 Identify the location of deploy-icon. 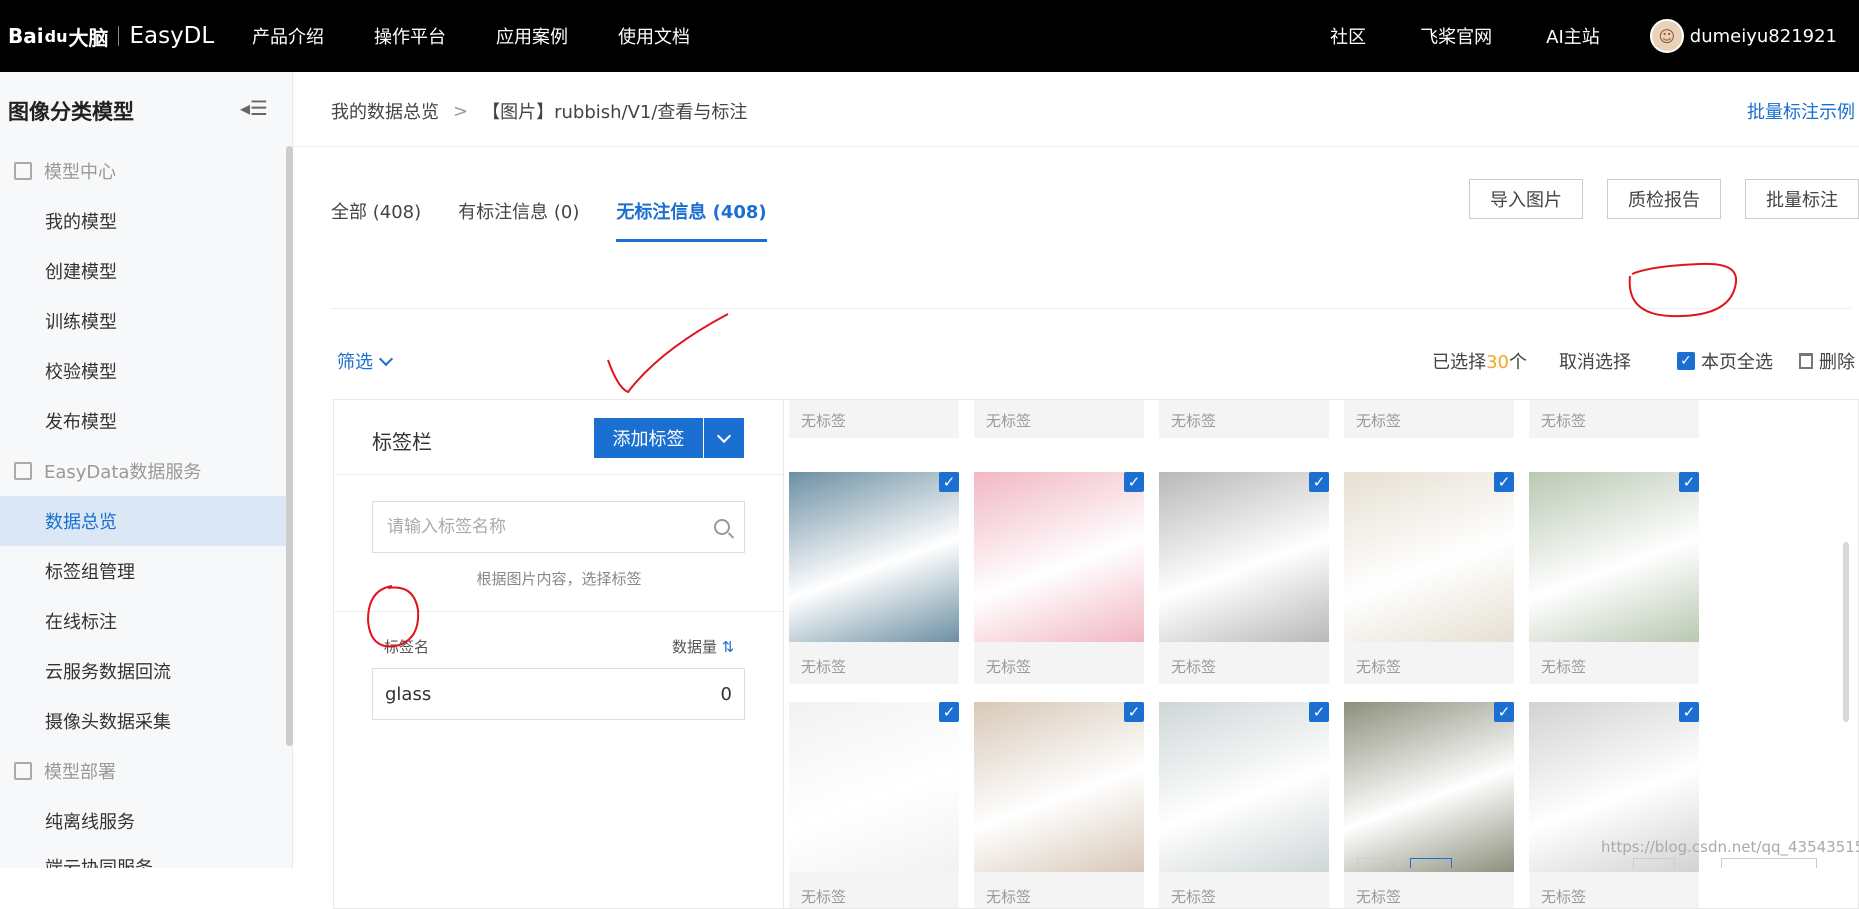
(23, 771).